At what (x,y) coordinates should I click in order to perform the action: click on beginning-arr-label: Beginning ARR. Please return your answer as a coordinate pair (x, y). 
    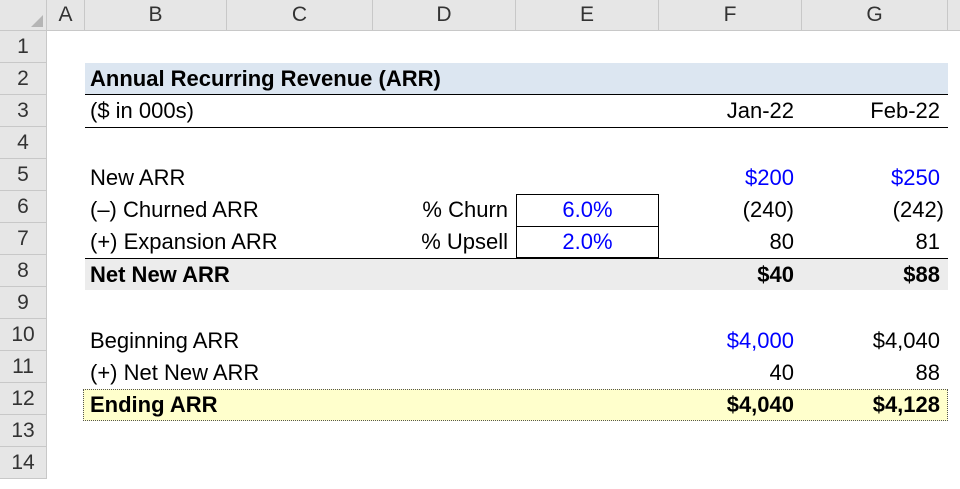
    Looking at the image, I should click on (210, 341).